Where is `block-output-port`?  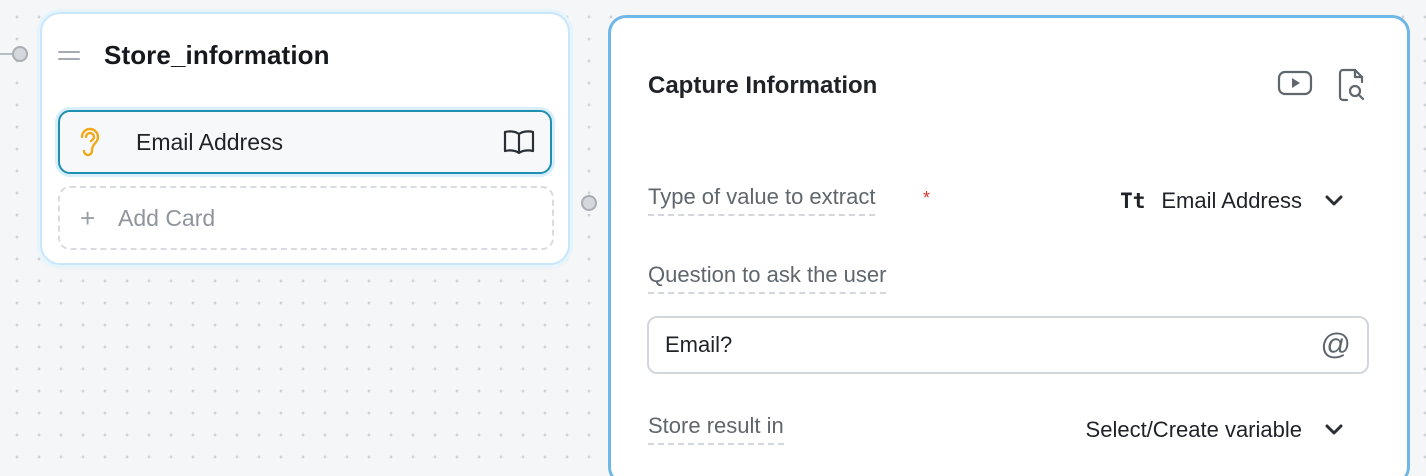 block-output-port is located at coordinates (589, 203).